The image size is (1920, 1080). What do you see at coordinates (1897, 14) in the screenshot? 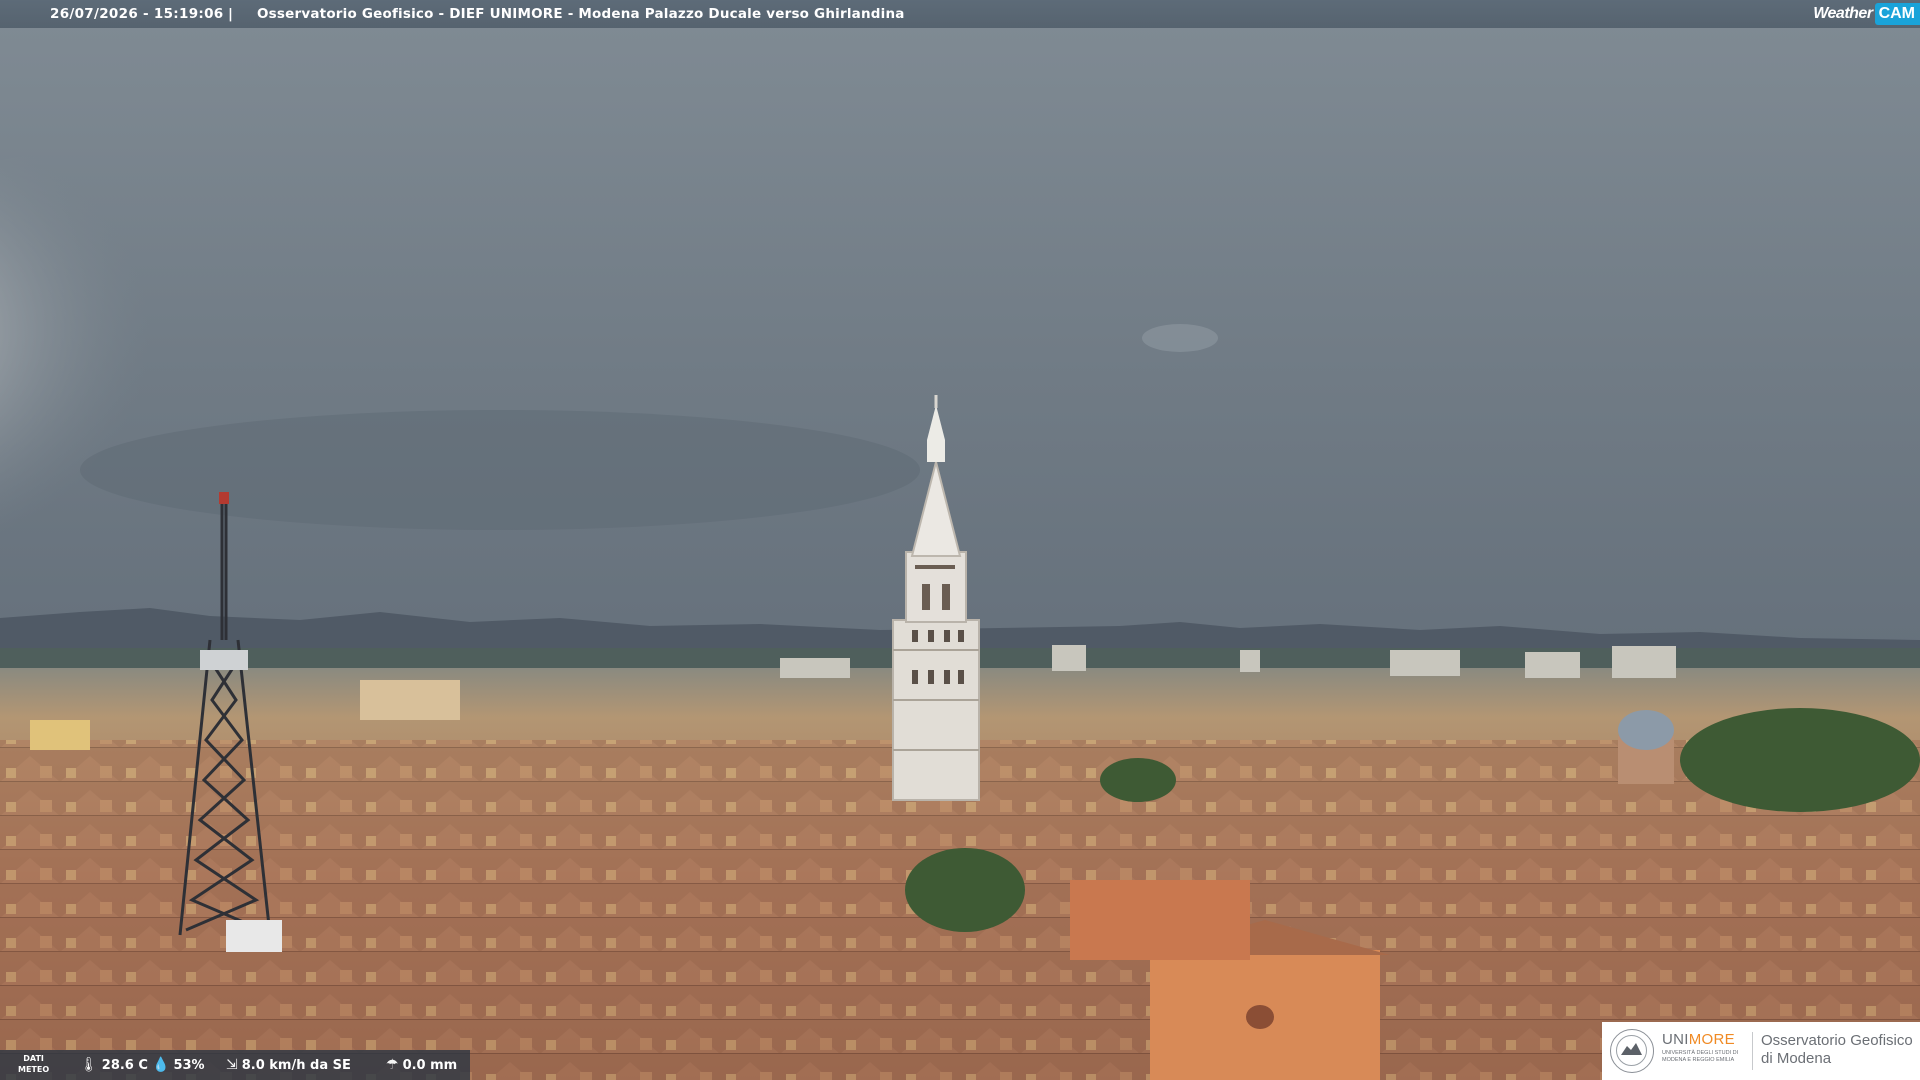
I see `weathercam-cam: CAM` at bounding box center [1897, 14].